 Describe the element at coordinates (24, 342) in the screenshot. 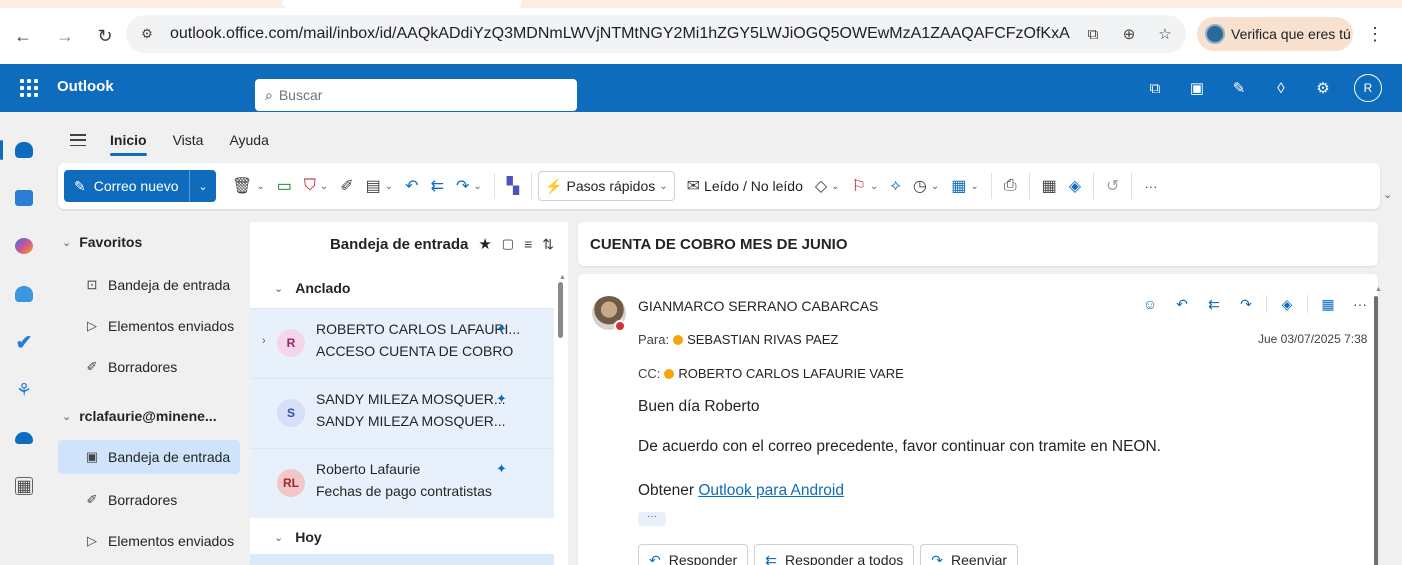

I see `todo-app-icon: ✔` at that location.